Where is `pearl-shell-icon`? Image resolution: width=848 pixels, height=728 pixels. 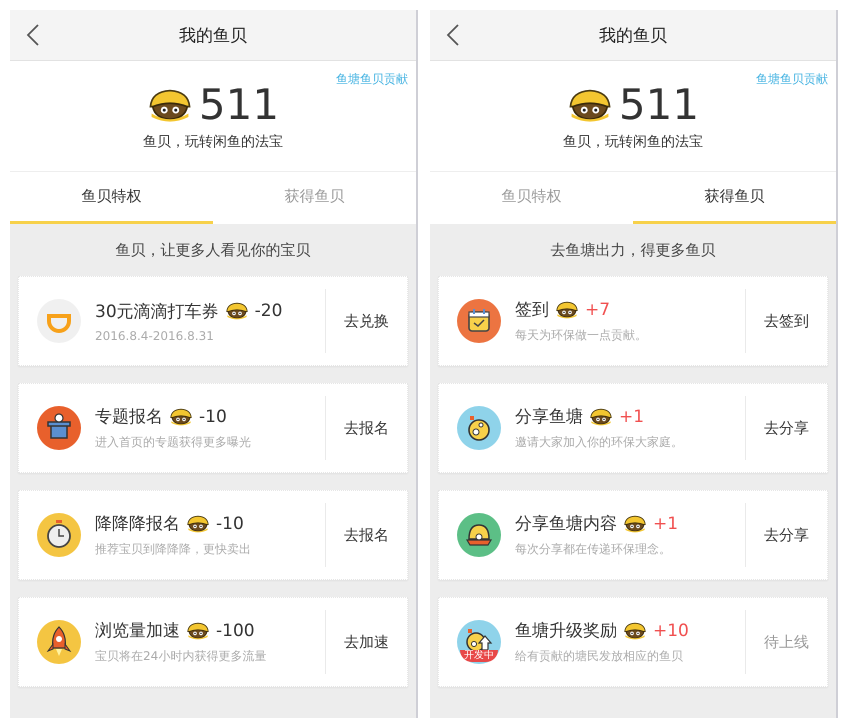
pearl-shell-icon is located at coordinates (479, 535).